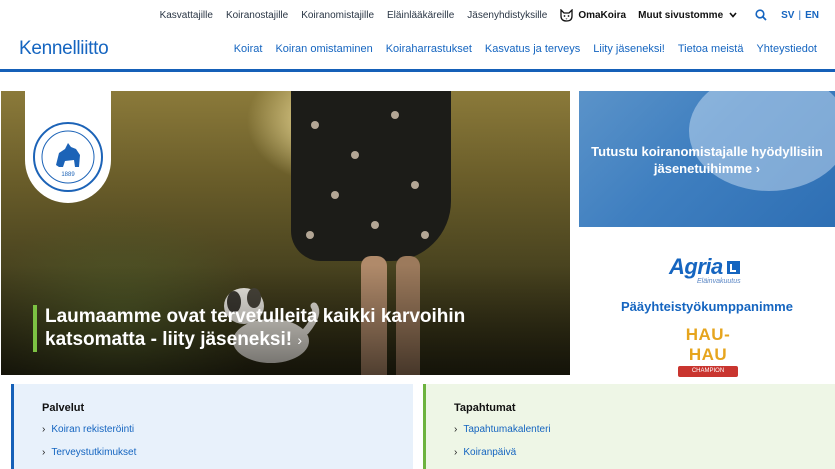 Image resolution: width=835 pixels, height=469 pixels. Describe the element at coordinates (93, 429) in the screenshot. I see `services-link-label: Koiran rekisteröinti` at that location.